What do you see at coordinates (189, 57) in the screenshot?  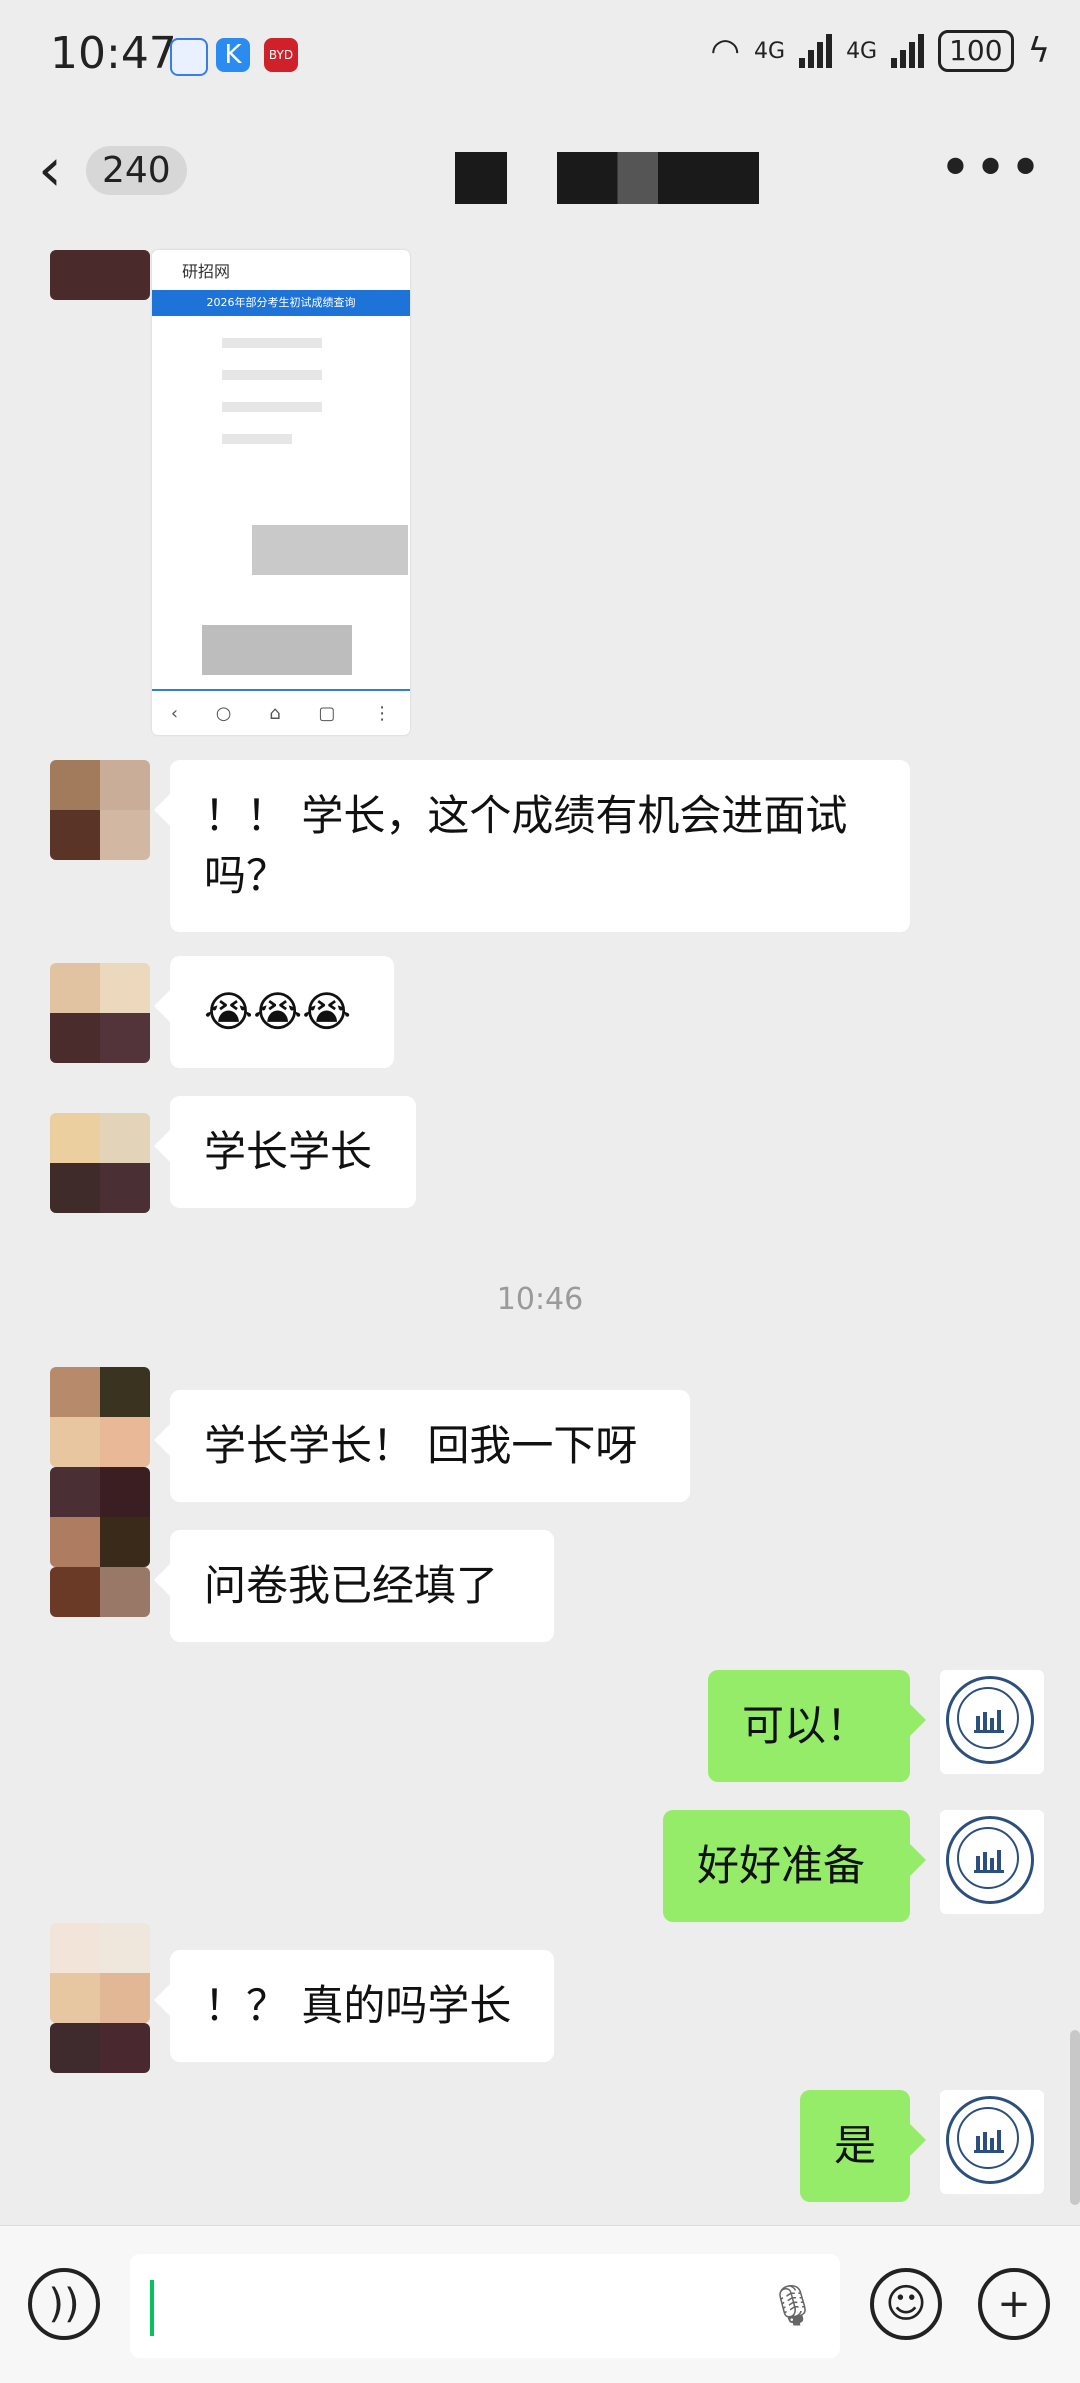 I see `calendar-app-icon` at bounding box center [189, 57].